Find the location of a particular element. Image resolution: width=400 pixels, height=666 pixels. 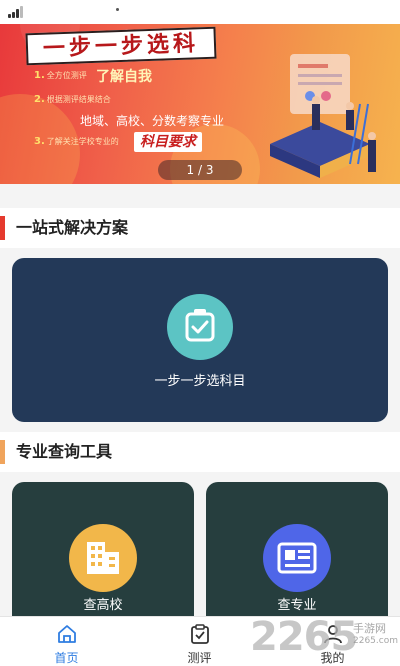

tab-assessment: 测评 is located at coordinates (199, 641).